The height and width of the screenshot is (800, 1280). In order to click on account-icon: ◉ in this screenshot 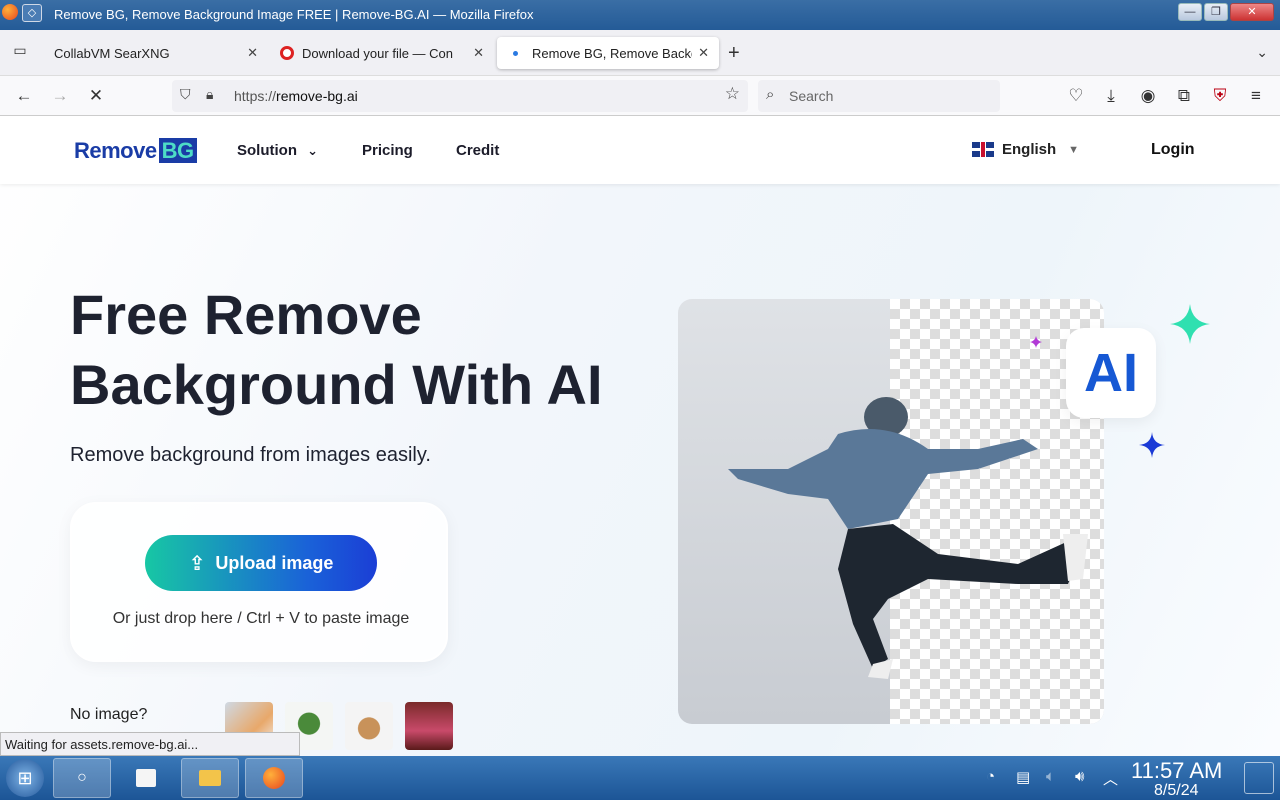, I will do `click(1148, 96)`.